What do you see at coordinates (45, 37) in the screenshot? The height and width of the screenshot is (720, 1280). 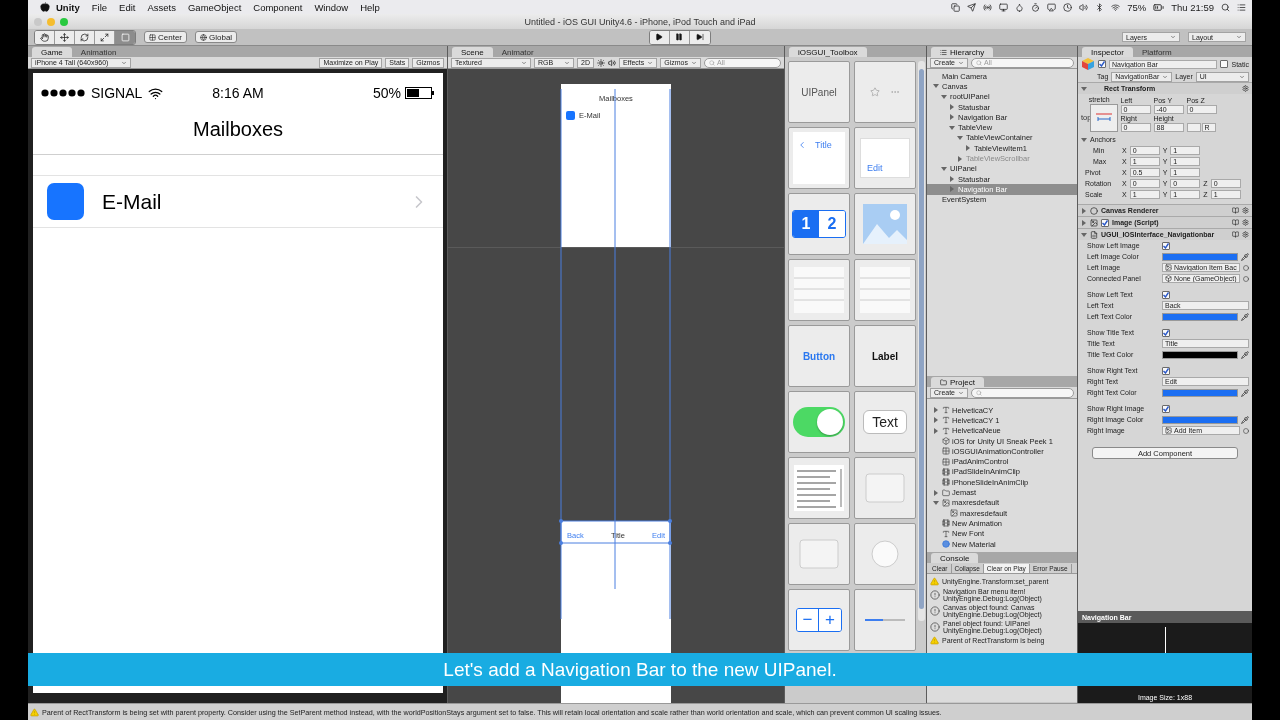 I see `tool-button` at bounding box center [45, 37].